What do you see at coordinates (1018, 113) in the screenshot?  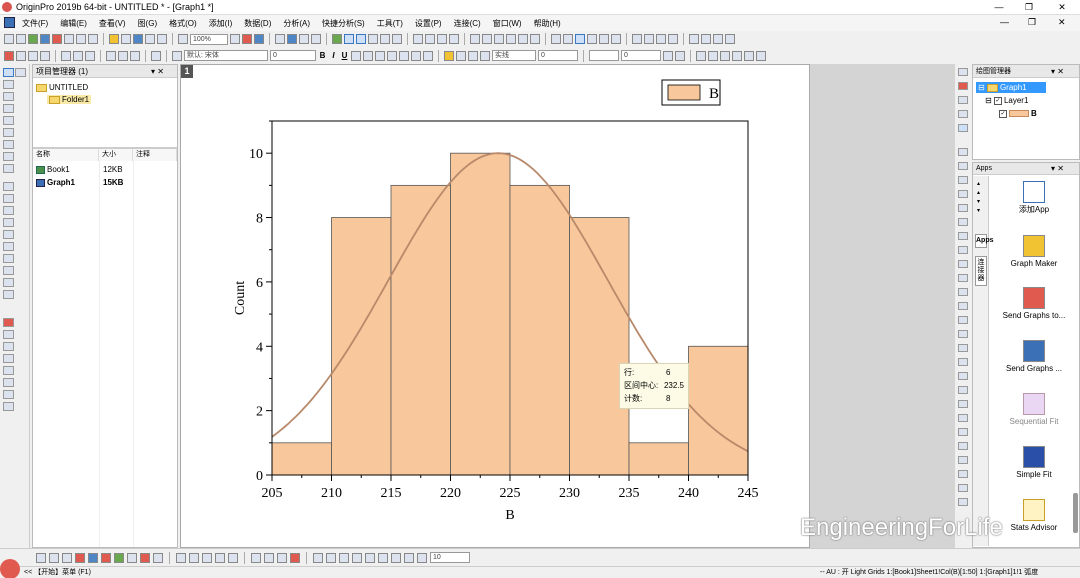 I see `tree-node-plot: ✓ B` at bounding box center [1018, 113].